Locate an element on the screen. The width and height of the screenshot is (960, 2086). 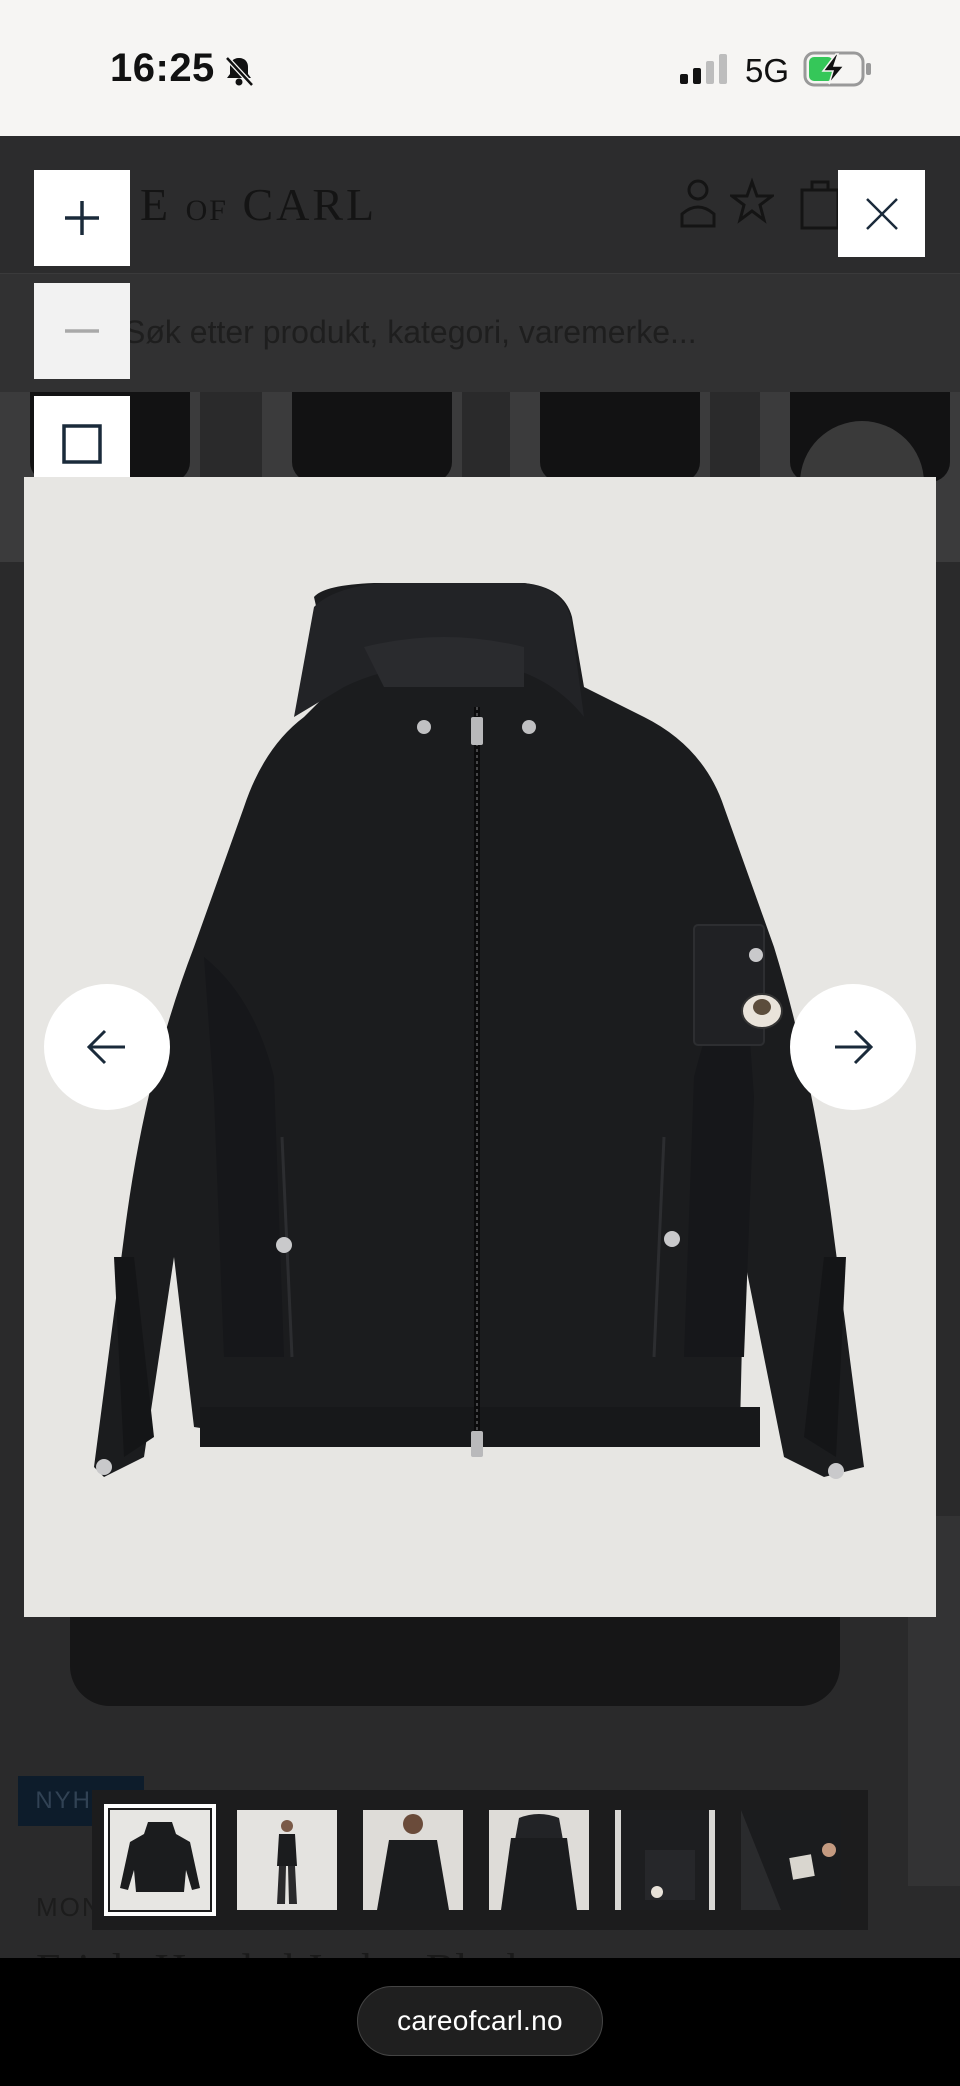
signal-icon is located at coordinates (703, 69).